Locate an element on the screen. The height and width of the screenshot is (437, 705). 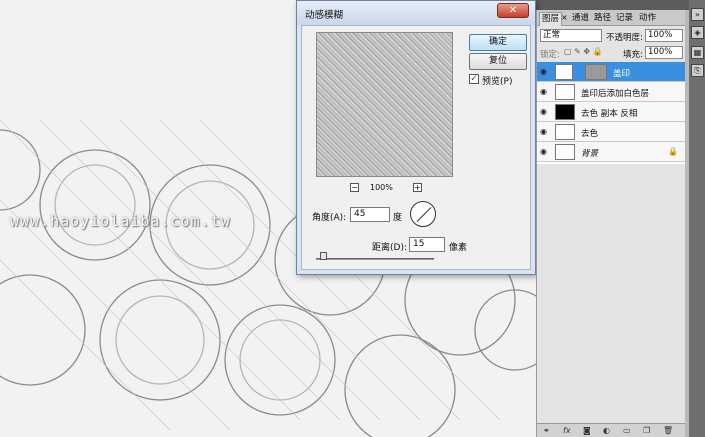
tab-actions: 动作 is located at coordinates (647, 19).